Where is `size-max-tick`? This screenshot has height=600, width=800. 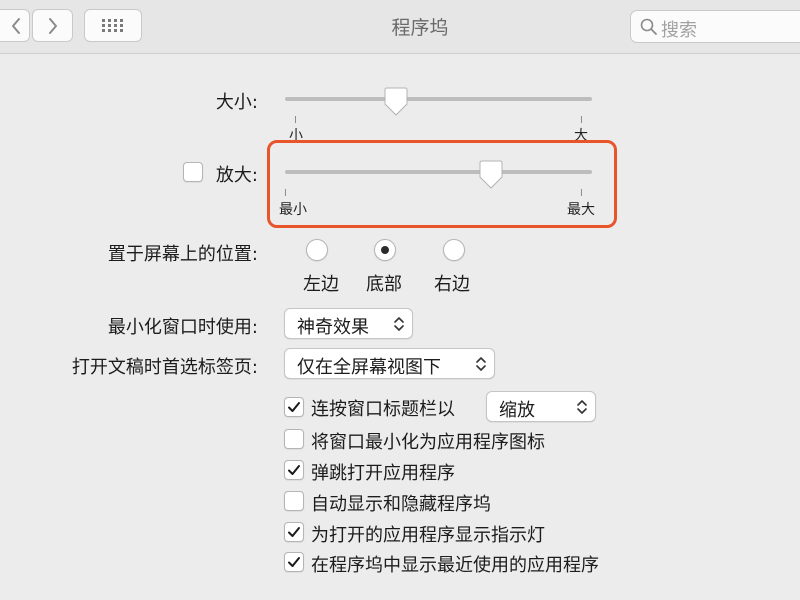 size-max-tick is located at coordinates (581, 119).